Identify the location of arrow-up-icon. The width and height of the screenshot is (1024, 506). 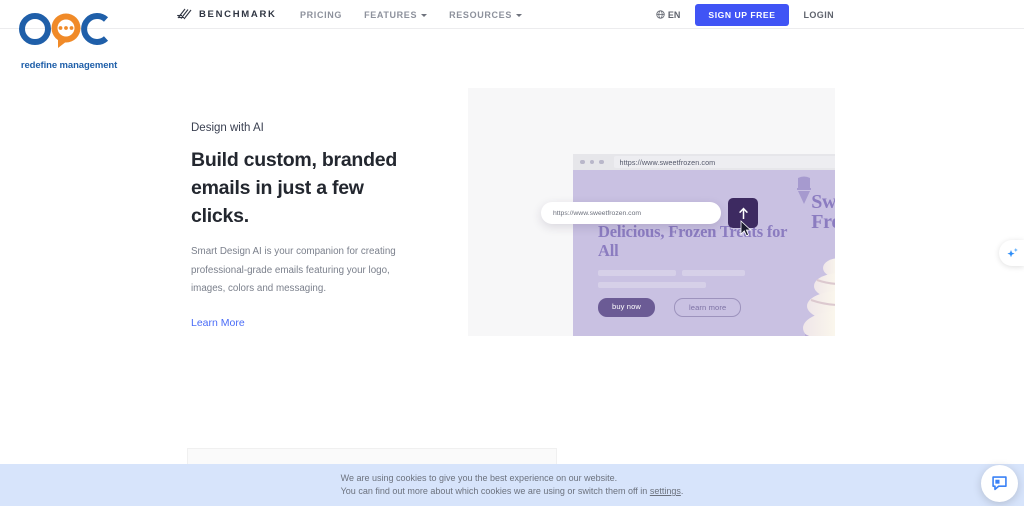
(743, 213).